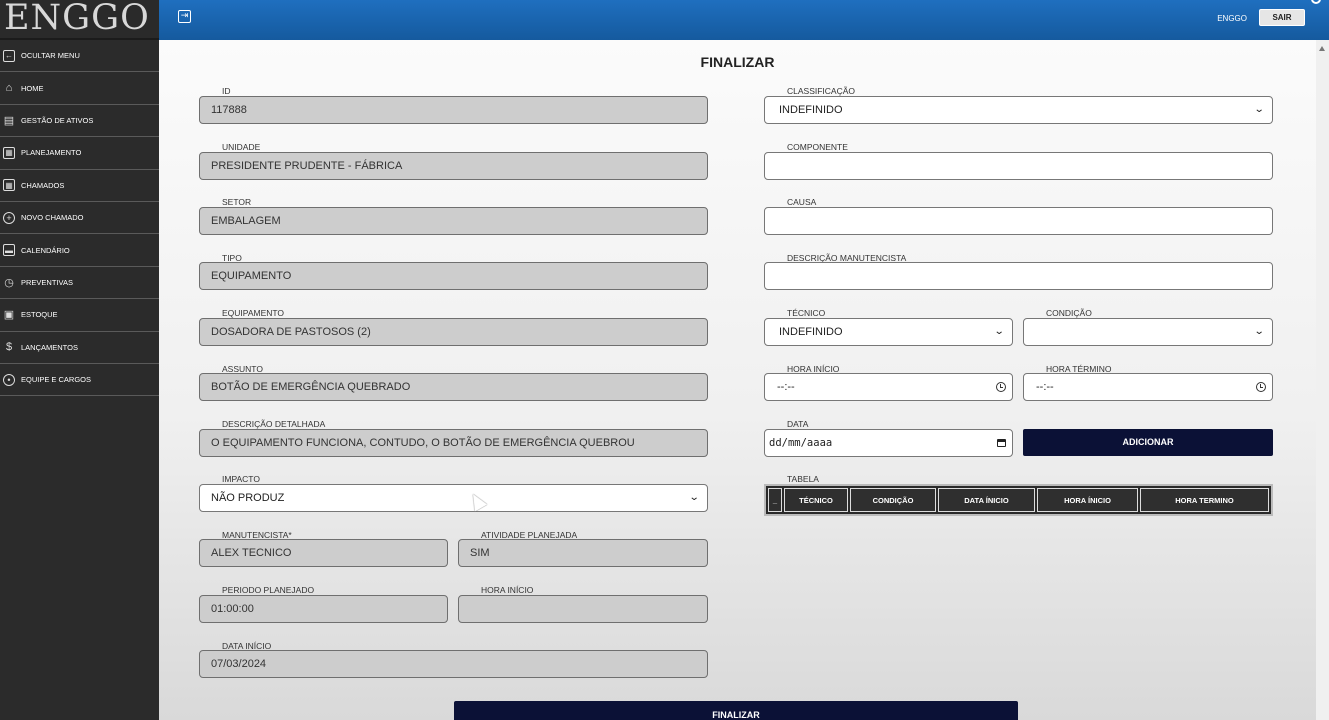  I want to click on sidebar-item-estoque: ▣ ESTOQUE, so click(79, 315).